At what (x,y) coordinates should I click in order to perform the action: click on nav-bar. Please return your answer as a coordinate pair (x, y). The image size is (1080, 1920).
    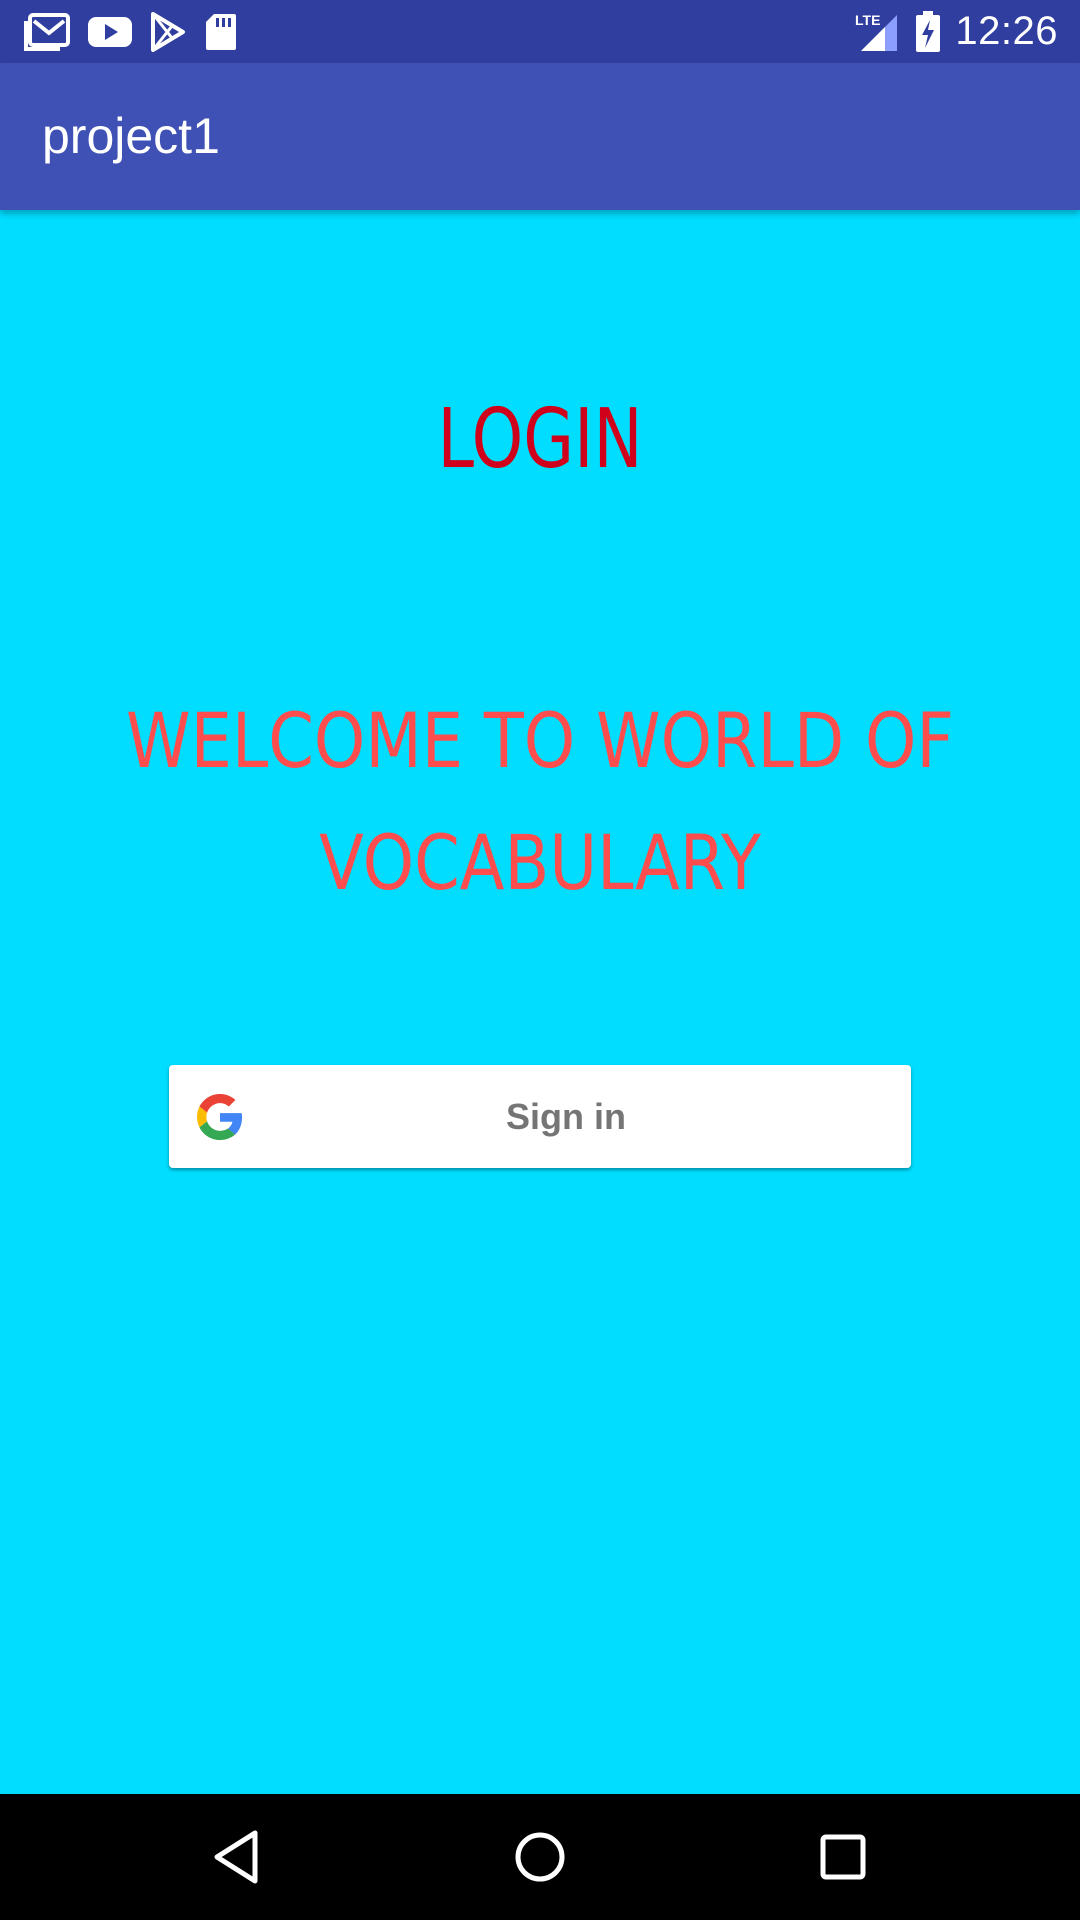
    Looking at the image, I should click on (540, 1857).